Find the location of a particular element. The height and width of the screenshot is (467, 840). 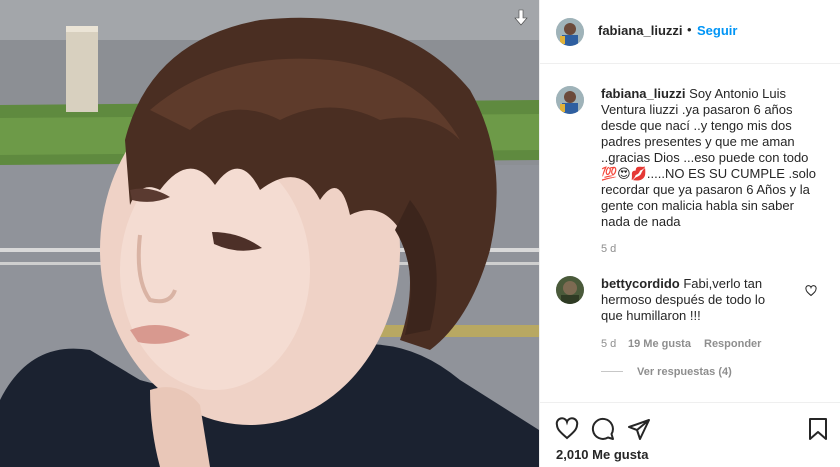

comment-line-2: que humillaron !!! is located at coordinates (651, 315).